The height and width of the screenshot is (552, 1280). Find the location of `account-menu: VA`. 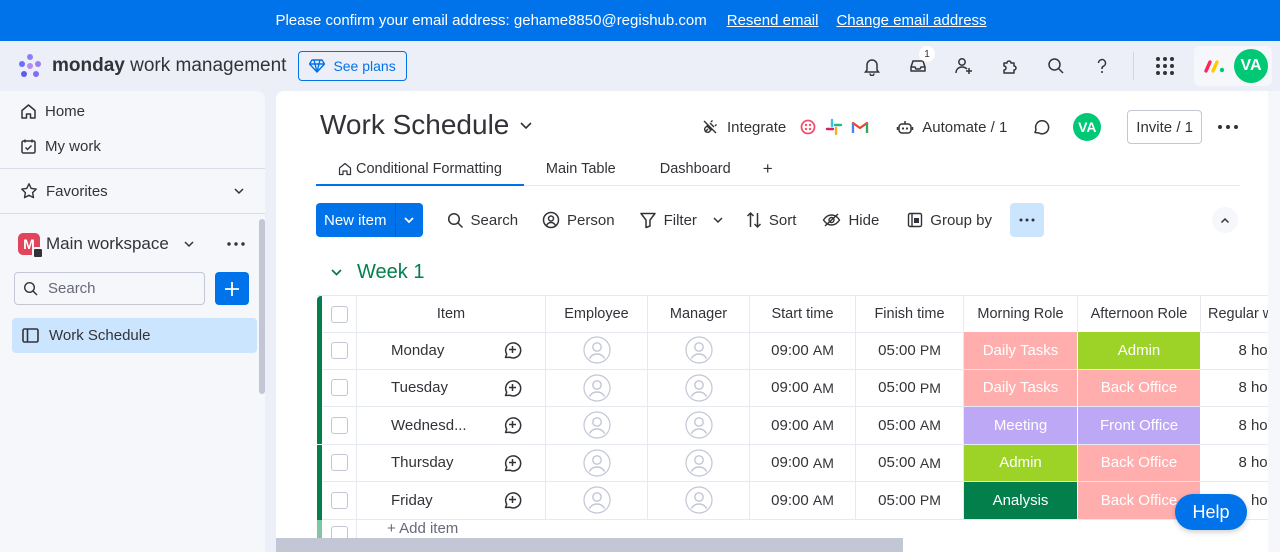

account-menu: VA is located at coordinates (1233, 66).